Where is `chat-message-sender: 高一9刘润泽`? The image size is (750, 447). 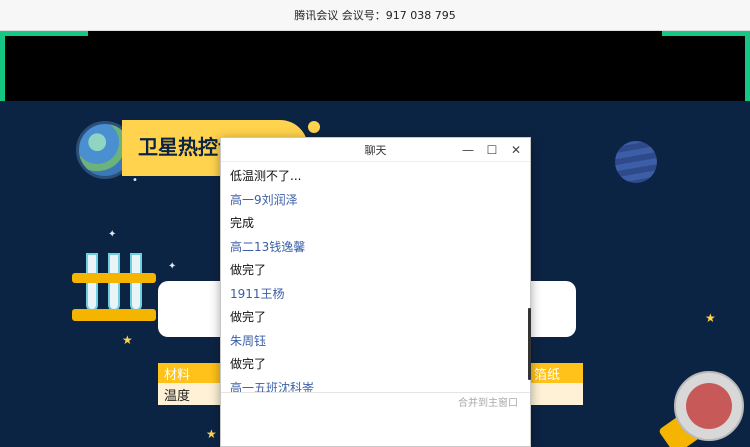
chat-message-sender: 高一9刘润泽 is located at coordinates (264, 200).